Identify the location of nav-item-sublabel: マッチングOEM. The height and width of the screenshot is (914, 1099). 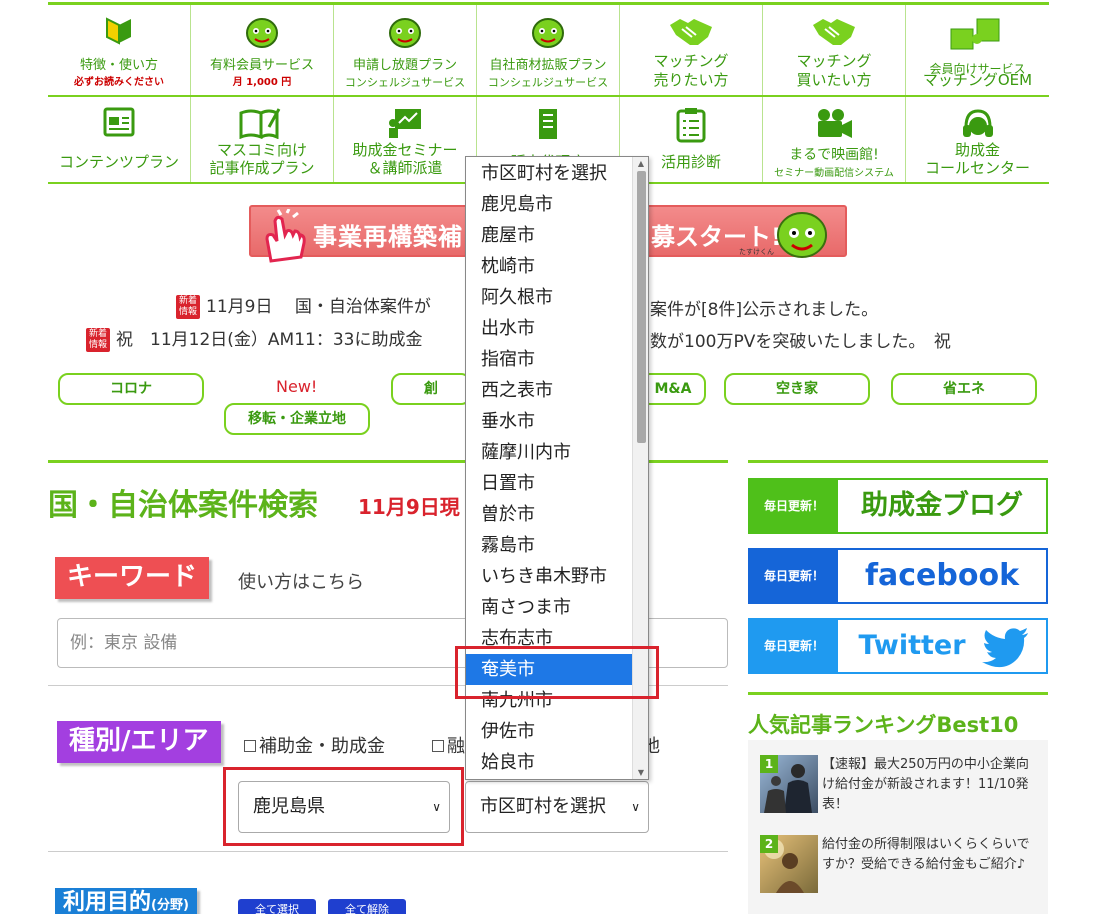
(977, 80).